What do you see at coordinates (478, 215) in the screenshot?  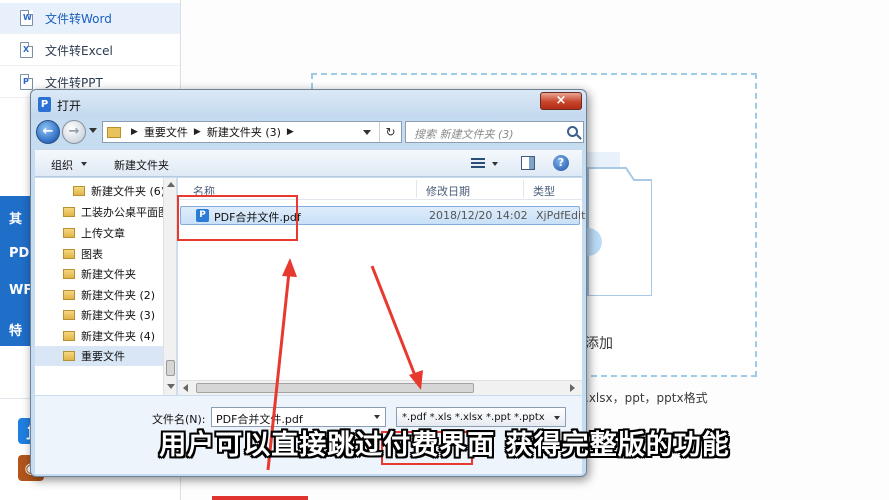 I see `file-date: 2018/12/20 14:02` at bounding box center [478, 215].